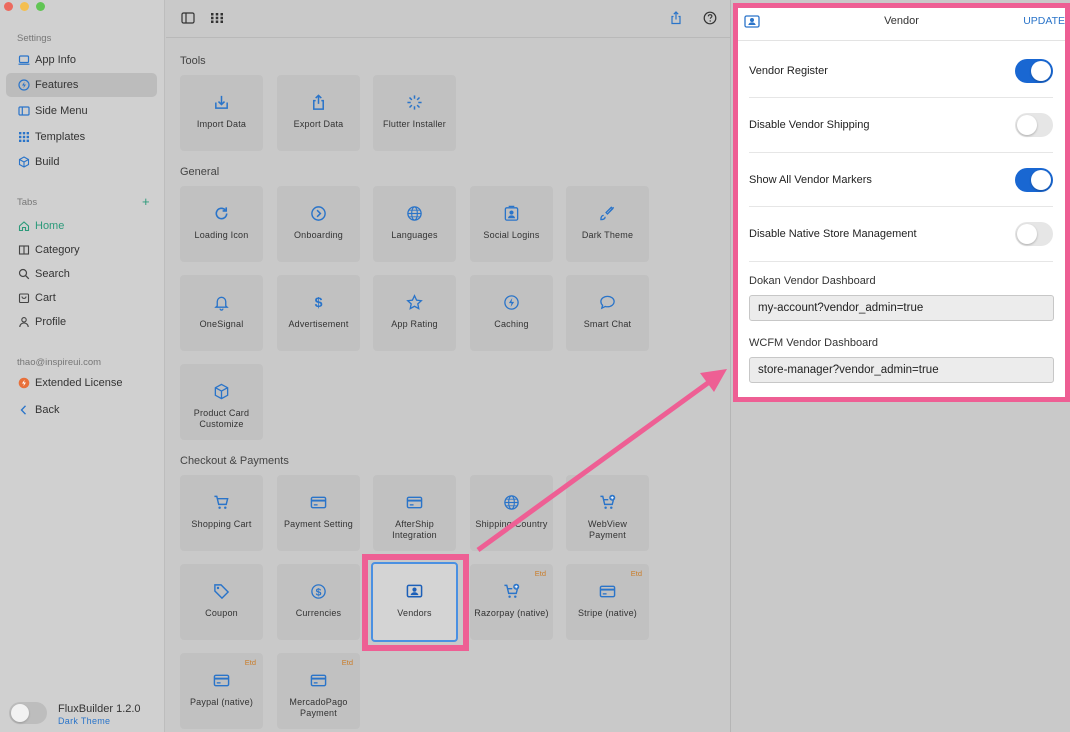 The image size is (1070, 732). I want to click on globe-icon, so click(415, 213).